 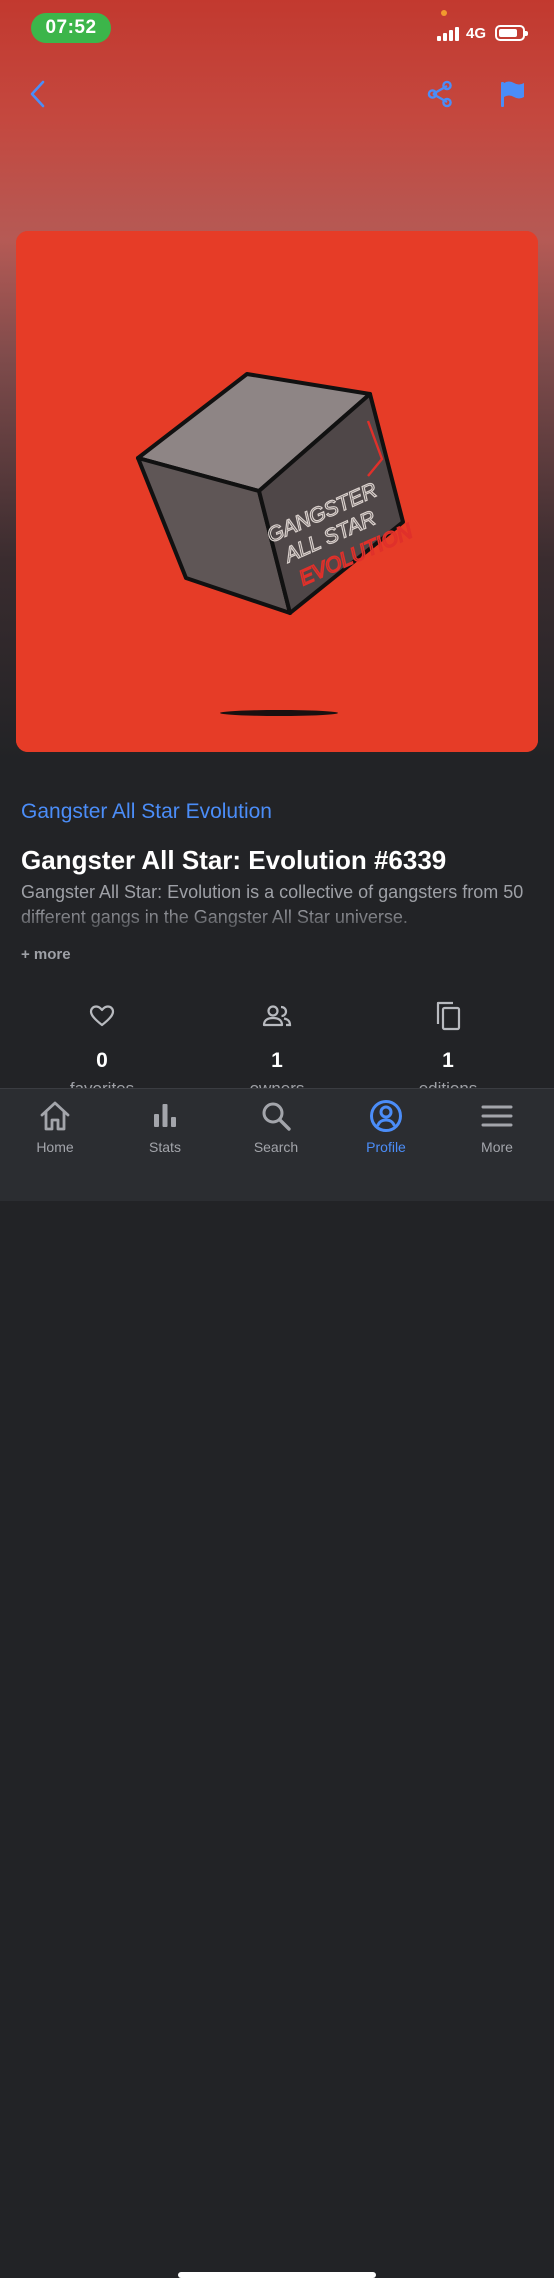 I want to click on search-icon, so click(x=276, y=1116).